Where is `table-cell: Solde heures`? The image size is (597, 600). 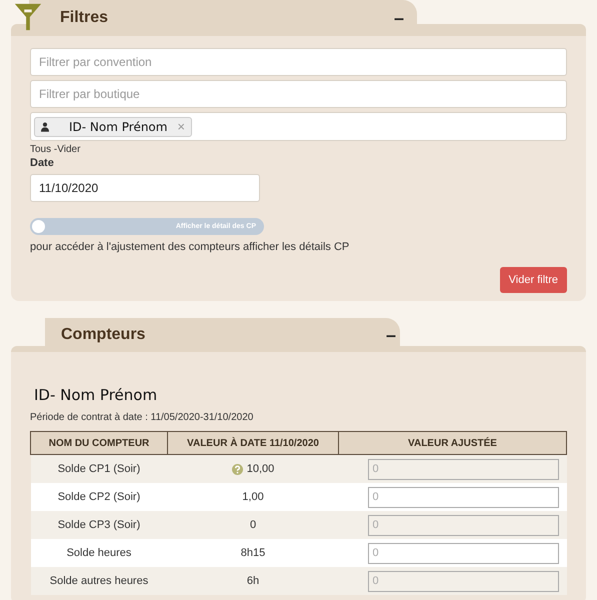 table-cell: Solde heures is located at coordinates (99, 553).